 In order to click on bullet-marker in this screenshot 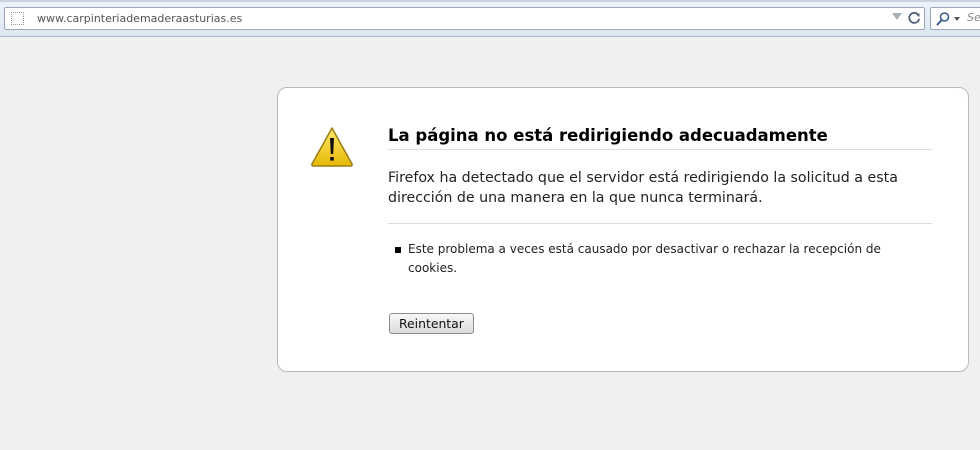, I will do `click(398, 250)`.